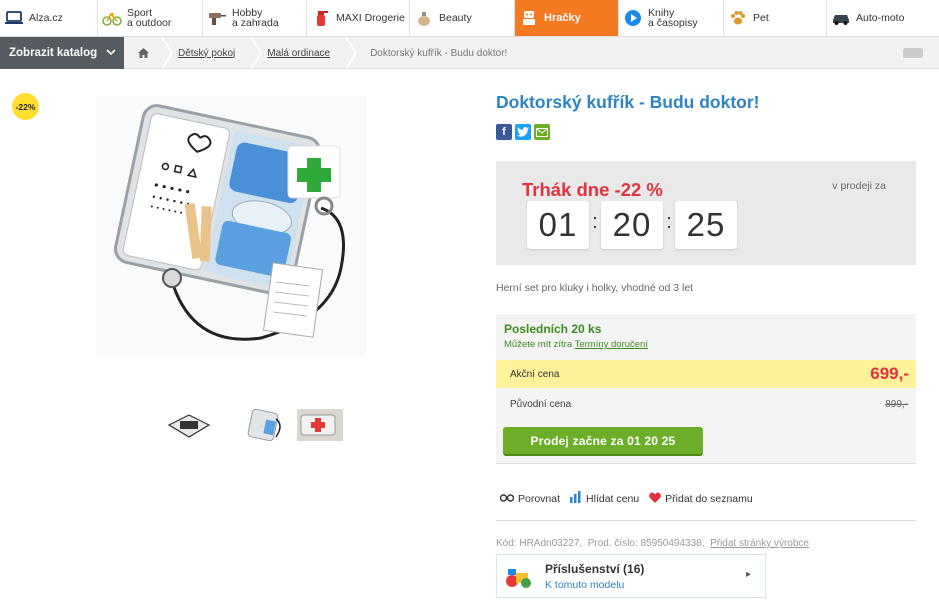 The height and width of the screenshot is (611, 939). I want to click on home-icon, so click(143, 53).